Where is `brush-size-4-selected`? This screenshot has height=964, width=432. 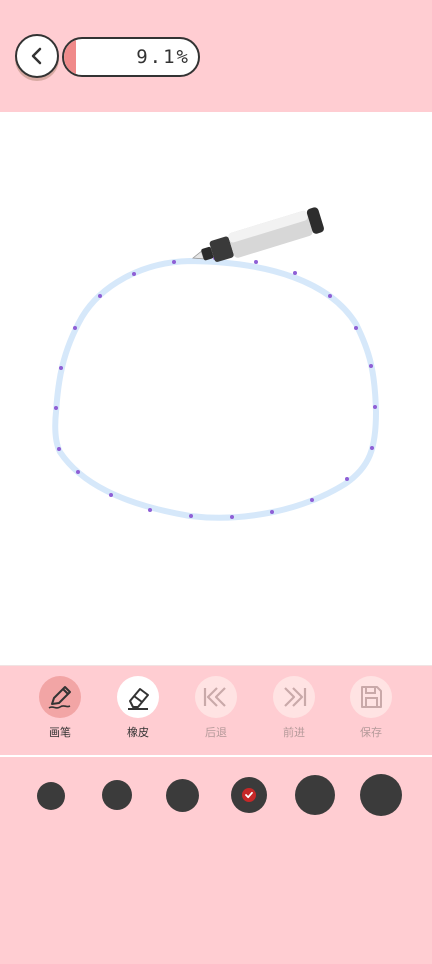 brush-size-4-selected is located at coordinates (249, 795).